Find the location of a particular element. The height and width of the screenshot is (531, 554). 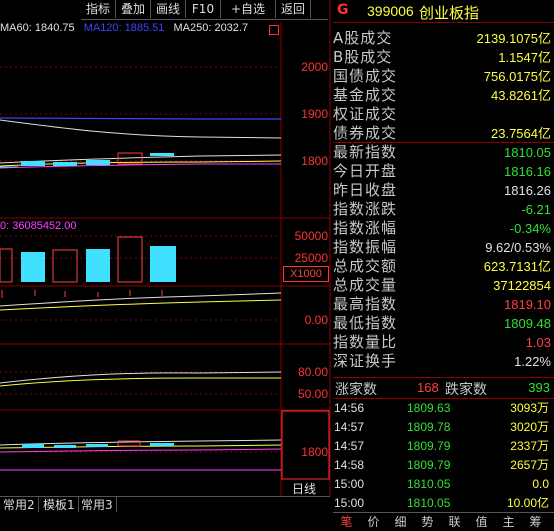

macd-axis-label: 0.00 is located at coordinates (316, 320).